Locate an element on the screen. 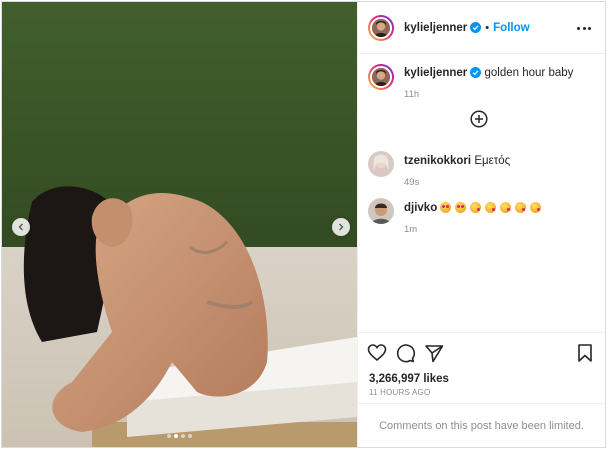 Image resolution: width=608 pixels, height=450 pixels. comment-text: Εμετός is located at coordinates (492, 161).